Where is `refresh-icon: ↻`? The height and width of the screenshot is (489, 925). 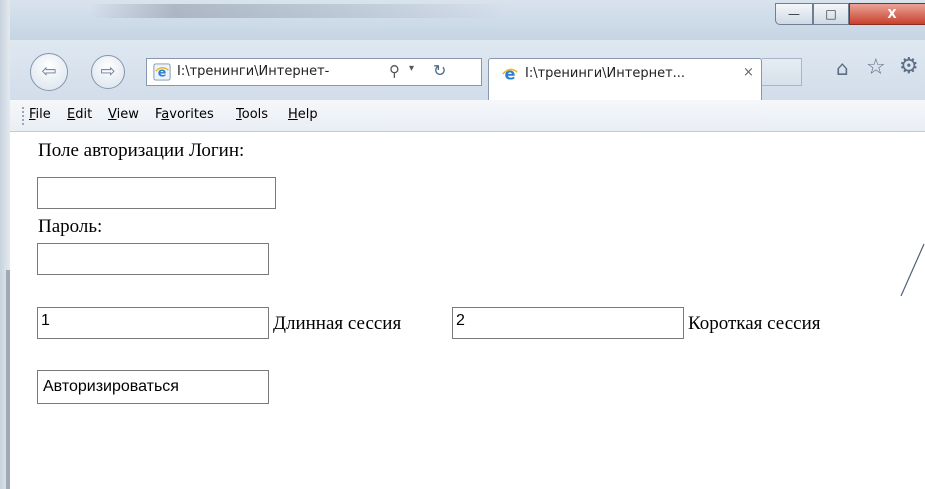
refresh-icon: ↻ is located at coordinates (439, 70).